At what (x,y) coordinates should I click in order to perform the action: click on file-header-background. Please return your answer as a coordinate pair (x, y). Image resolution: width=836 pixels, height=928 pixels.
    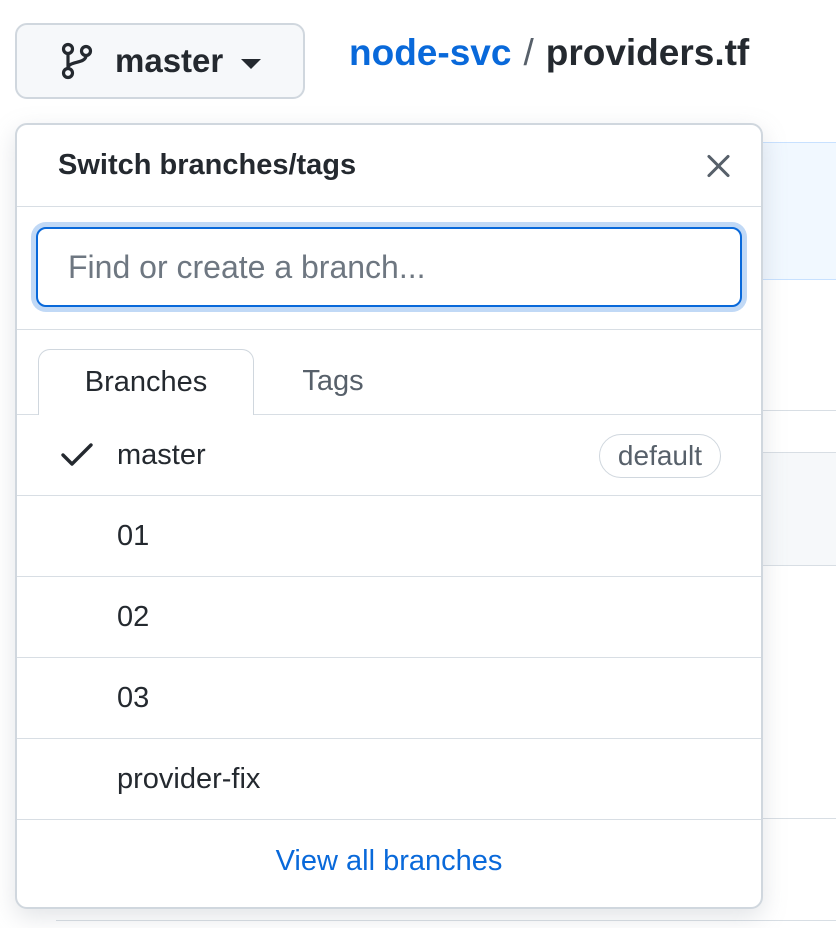
    Looking at the image, I should click on (799, 211).